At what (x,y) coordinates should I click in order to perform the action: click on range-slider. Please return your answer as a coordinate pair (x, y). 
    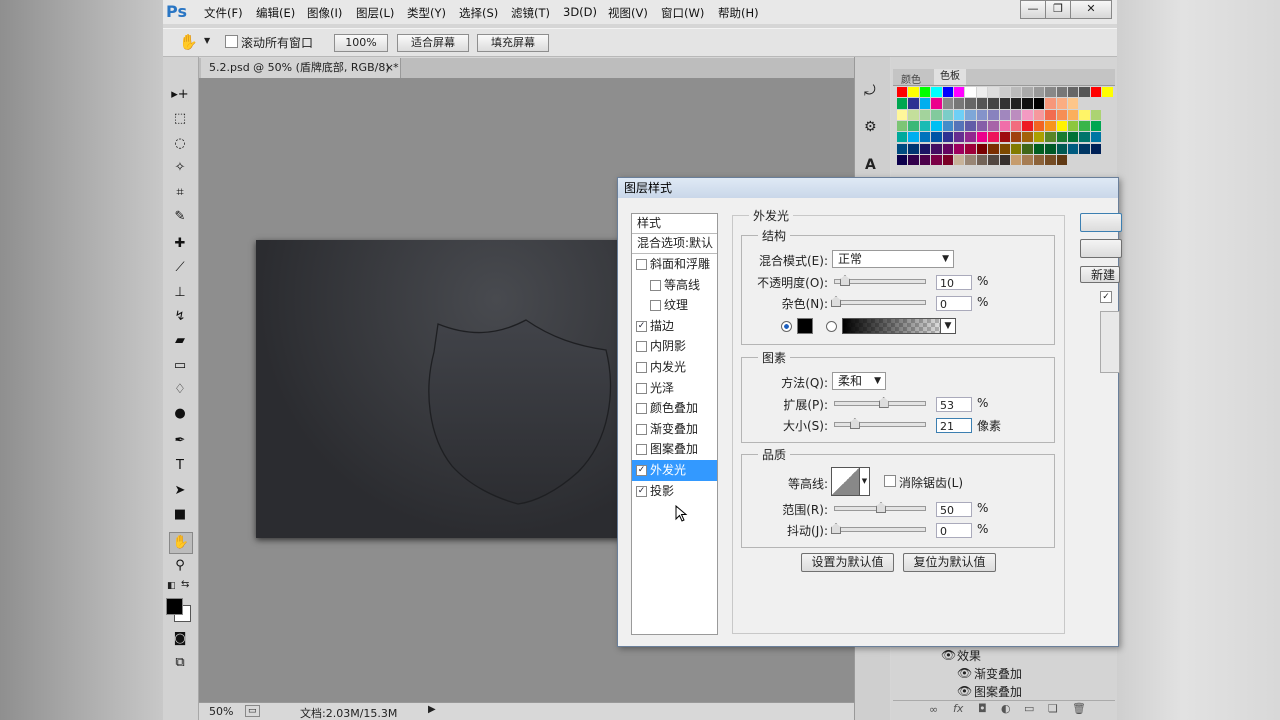
    Looking at the image, I should click on (880, 507).